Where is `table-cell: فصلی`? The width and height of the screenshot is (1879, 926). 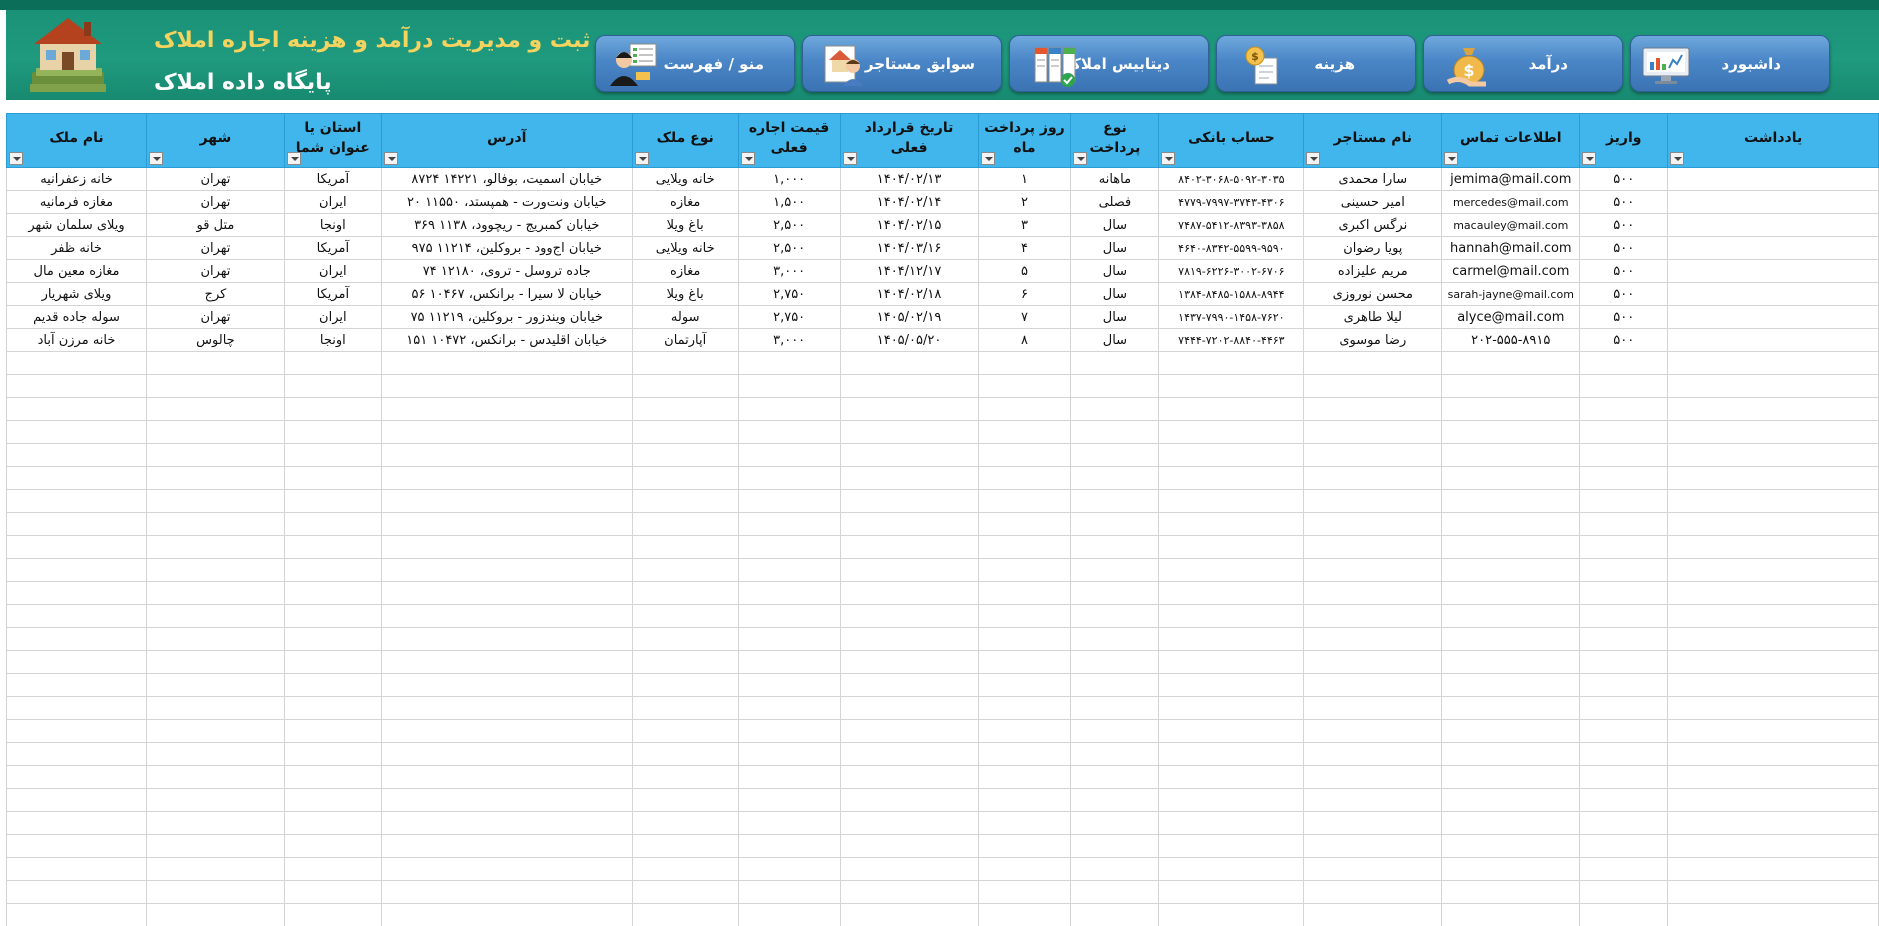 table-cell: فصلی is located at coordinates (1115, 202).